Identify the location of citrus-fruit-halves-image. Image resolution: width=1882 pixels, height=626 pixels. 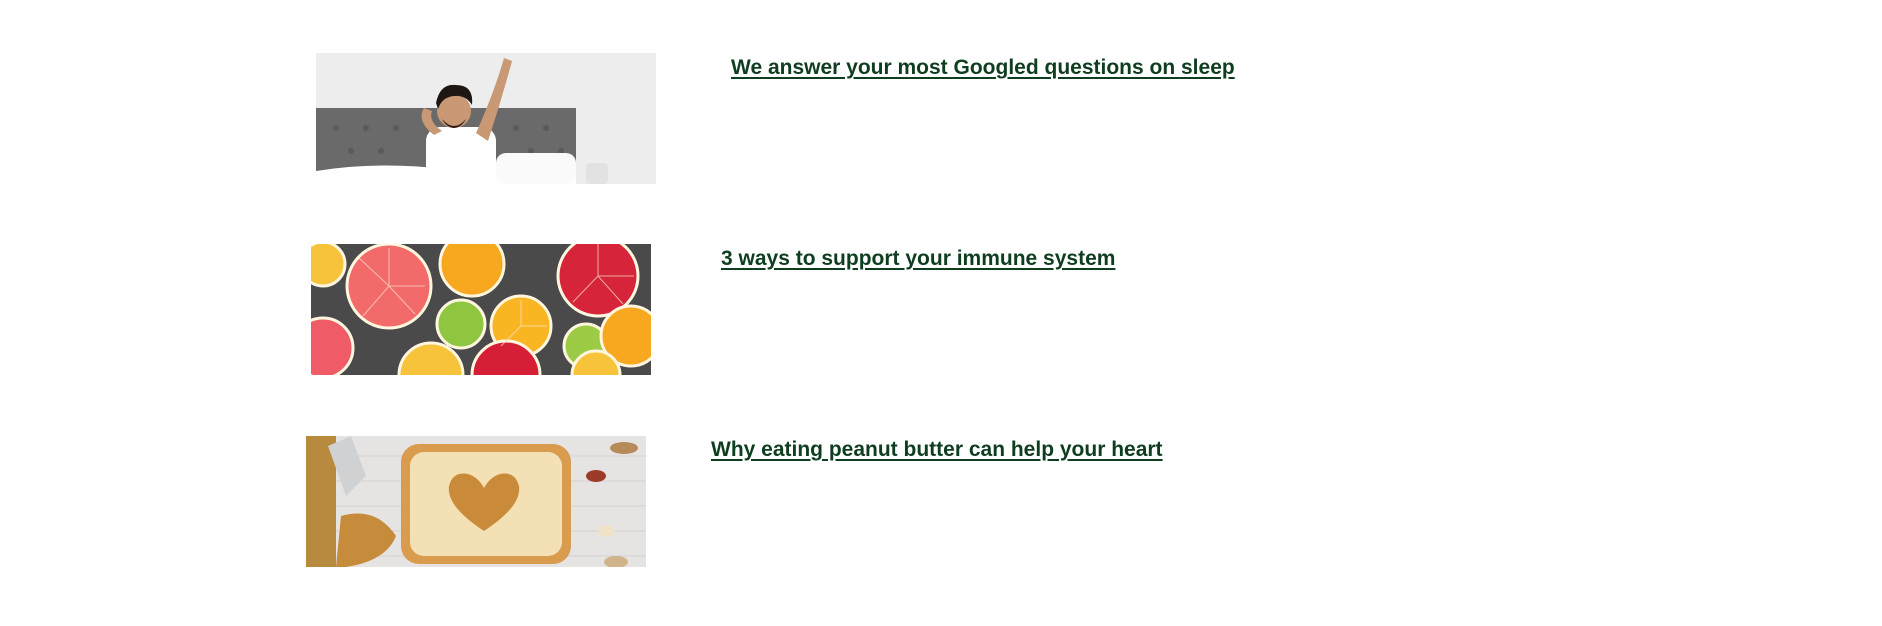
(481, 309).